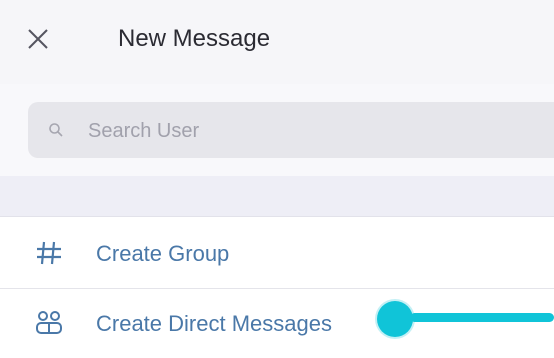 Image resolution: width=554 pixels, height=358 pixels. What do you see at coordinates (395, 319) in the screenshot?
I see `cursor-indicator` at bounding box center [395, 319].